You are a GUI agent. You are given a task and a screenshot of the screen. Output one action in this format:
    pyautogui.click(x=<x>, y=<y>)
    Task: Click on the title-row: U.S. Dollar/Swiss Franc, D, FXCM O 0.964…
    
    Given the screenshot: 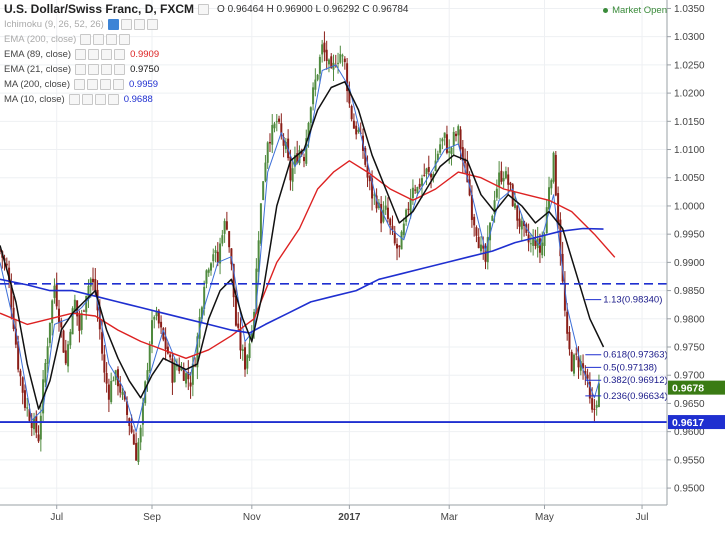 What is the action you would take?
    pyautogui.click(x=206, y=9)
    